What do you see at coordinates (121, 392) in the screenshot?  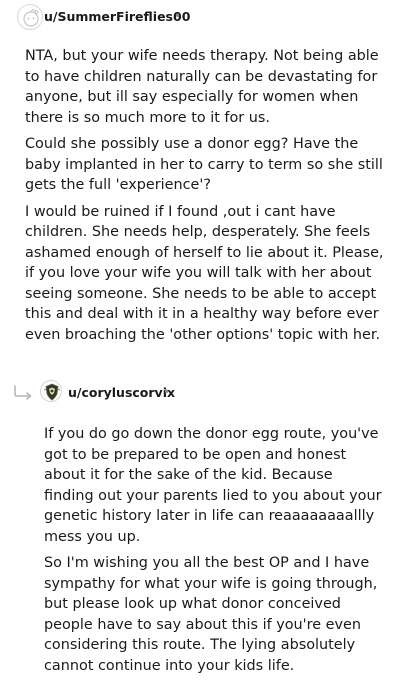 I see `comment-username: u/coryluscorvix` at bounding box center [121, 392].